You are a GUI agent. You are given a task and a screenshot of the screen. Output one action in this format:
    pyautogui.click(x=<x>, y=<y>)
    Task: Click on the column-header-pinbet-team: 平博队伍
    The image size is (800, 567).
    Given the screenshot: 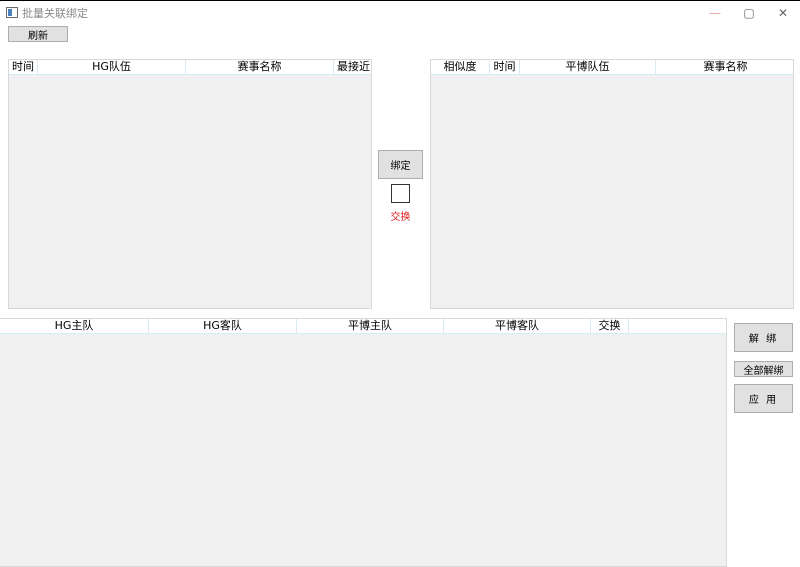 What is the action you would take?
    pyautogui.click(x=588, y=67)
    